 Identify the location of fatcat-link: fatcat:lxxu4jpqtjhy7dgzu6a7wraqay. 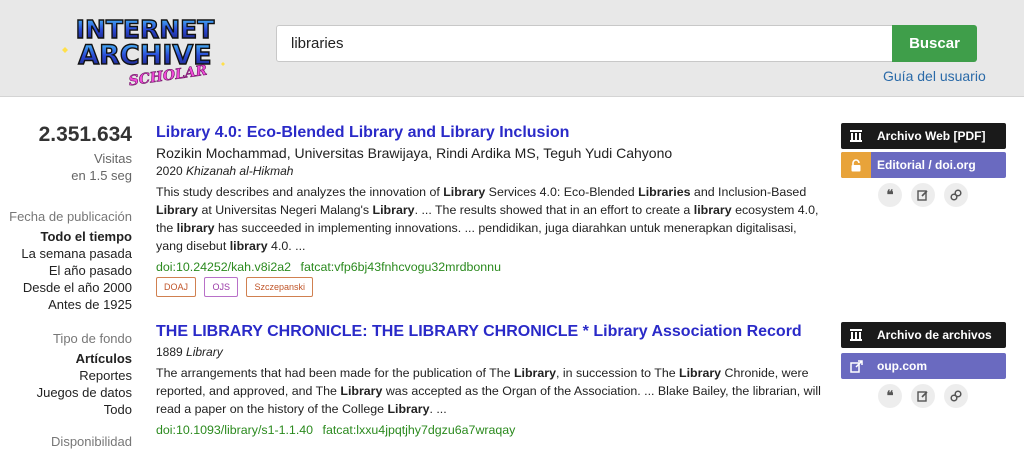
(419, 430).